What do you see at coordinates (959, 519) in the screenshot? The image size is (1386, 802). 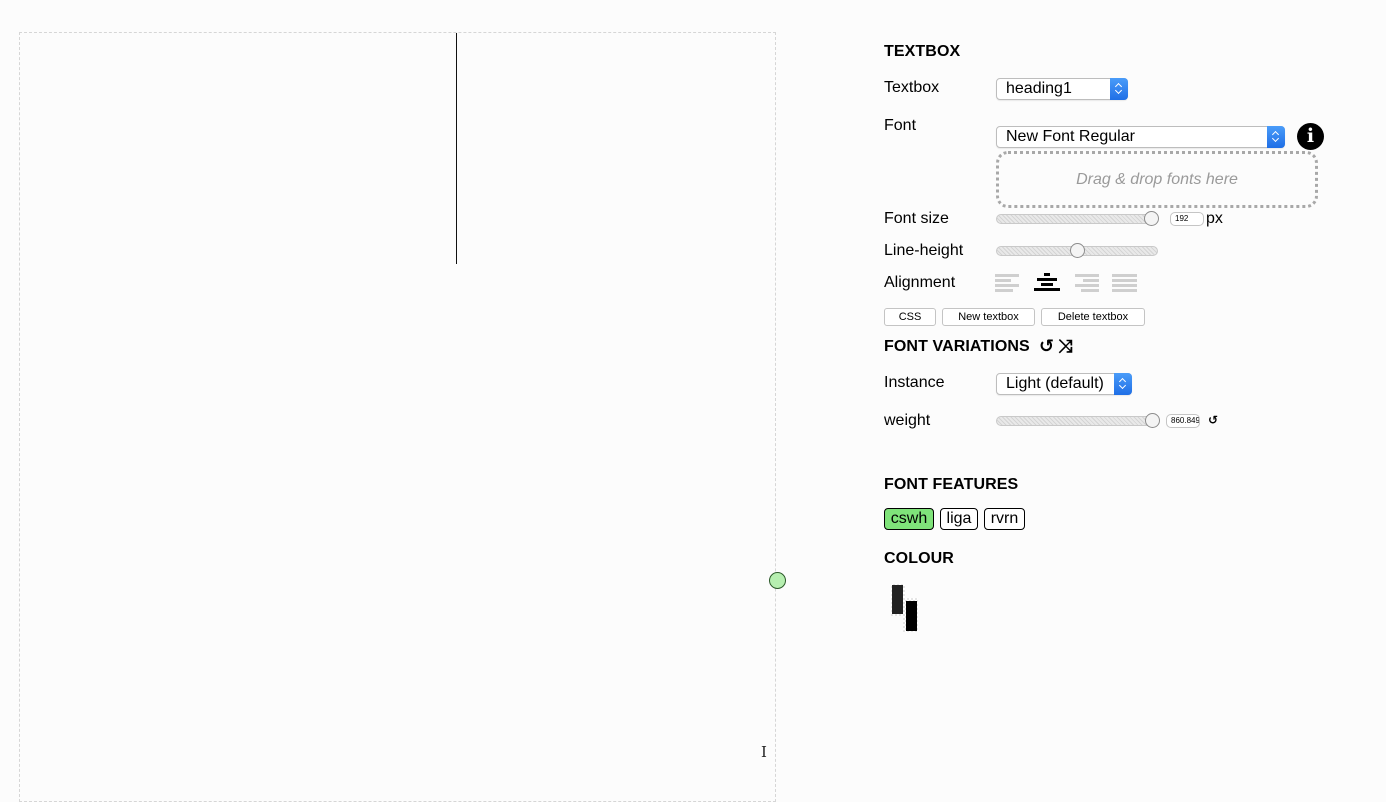 I see `feature-chip-liga: liga` at bounding box center [959, 519].